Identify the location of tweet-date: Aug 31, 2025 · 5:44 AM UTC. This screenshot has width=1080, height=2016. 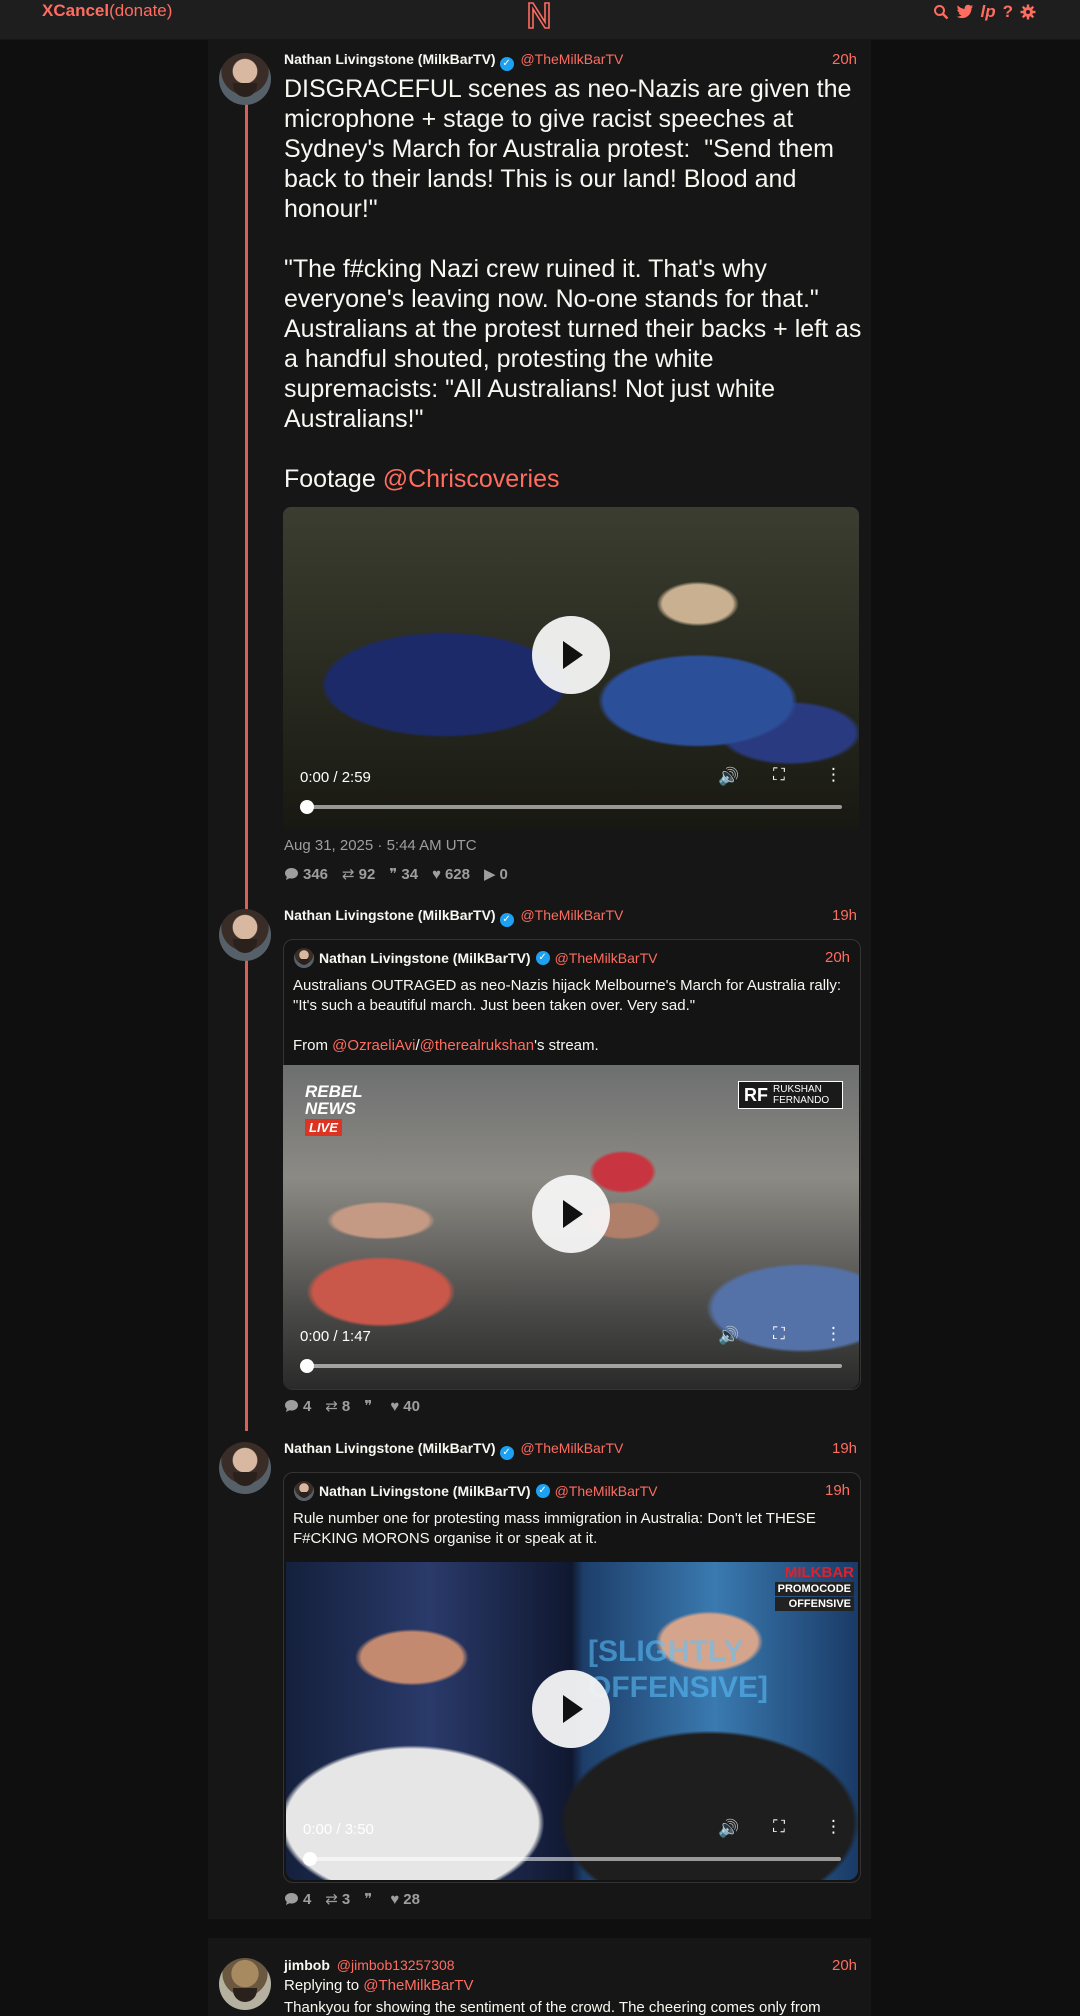
(380, 845).